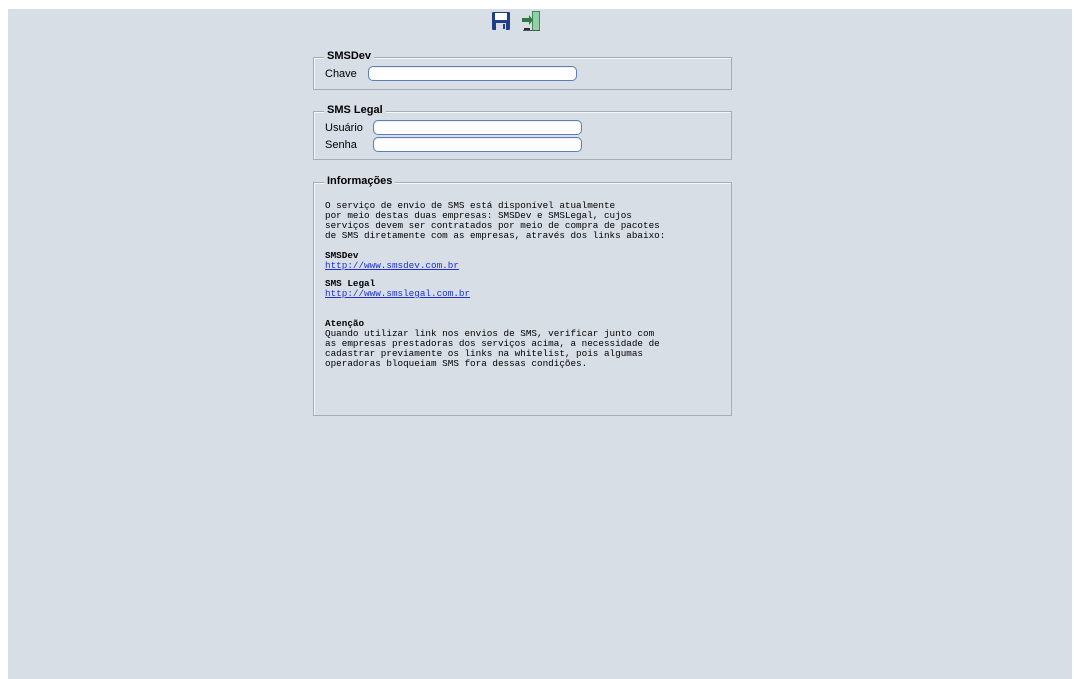 The width and height of the screenshot is (1074, 679). Describe the element at coordinates (341, 144) in the screenshot. I see `senha-label: Senha` at that location.